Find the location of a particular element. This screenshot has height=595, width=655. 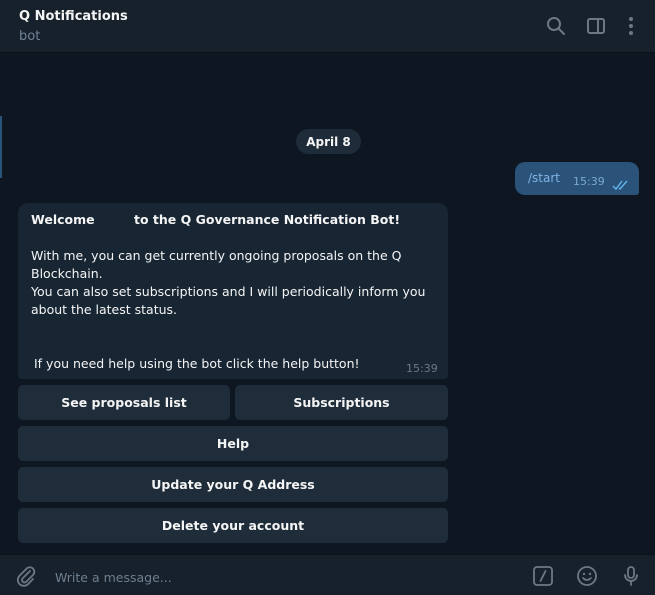

chat-title: Q Notifications is located at coordinates (73, 16).